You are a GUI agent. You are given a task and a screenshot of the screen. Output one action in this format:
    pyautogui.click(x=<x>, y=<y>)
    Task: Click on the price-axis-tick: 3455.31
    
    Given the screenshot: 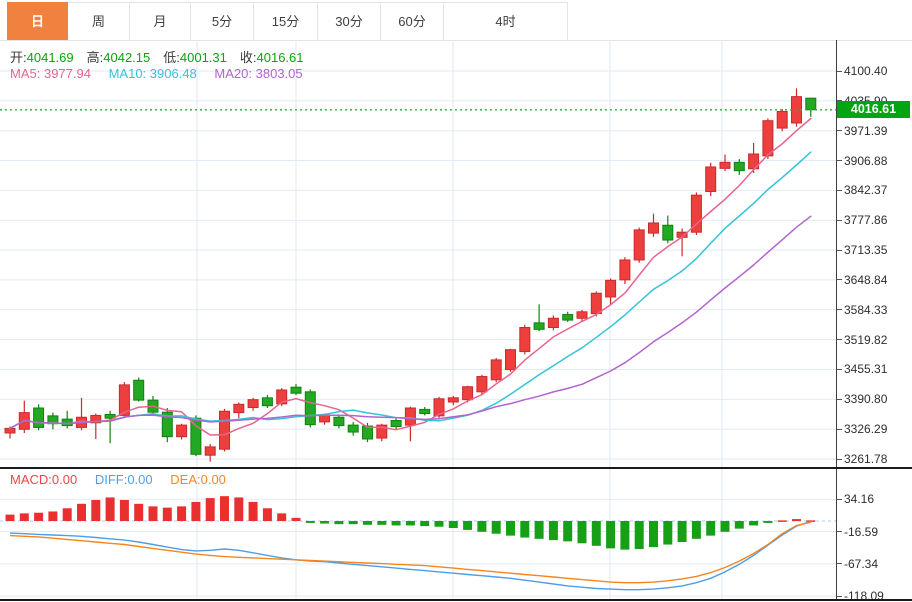 What is the action you would take?
    pyautogui.click(x=862, y=369)
    